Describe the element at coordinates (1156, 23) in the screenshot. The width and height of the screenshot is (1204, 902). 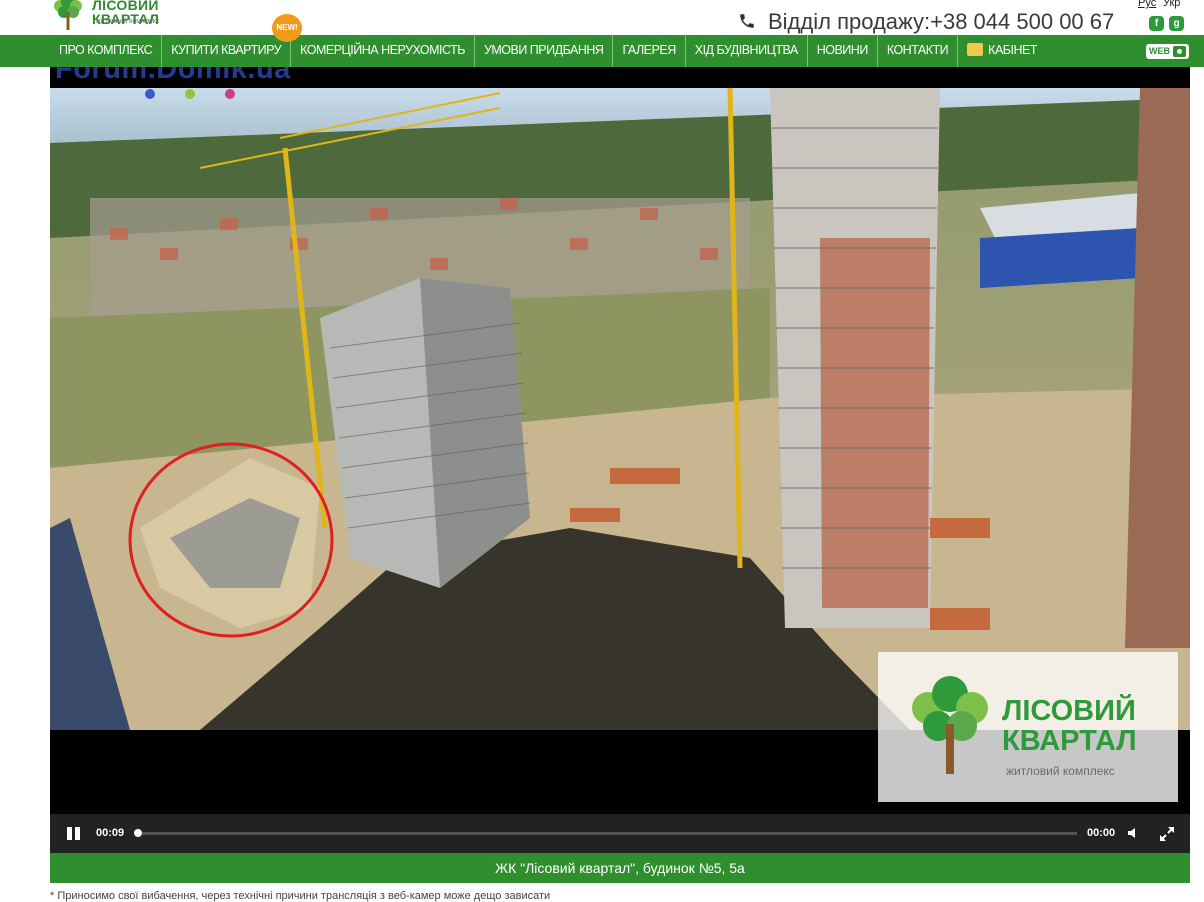
I see `facebook-icon: f` at that location.